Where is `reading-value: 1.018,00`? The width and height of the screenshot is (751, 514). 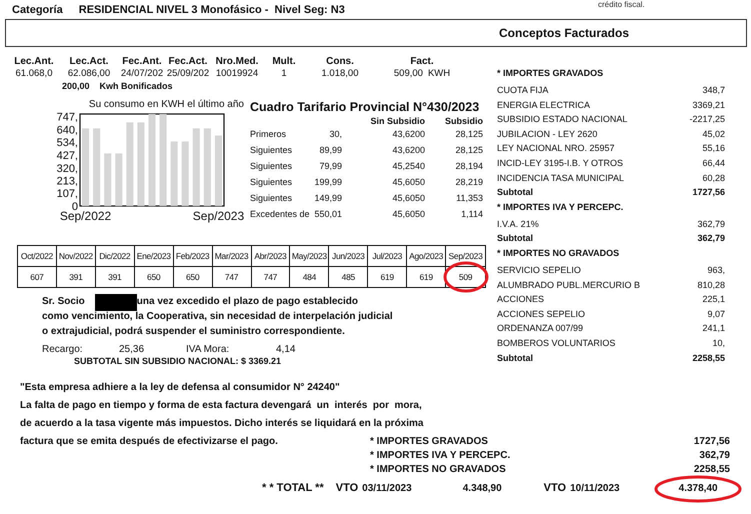 reading-value: 1.018,00 is located at coordinates (340, 74).